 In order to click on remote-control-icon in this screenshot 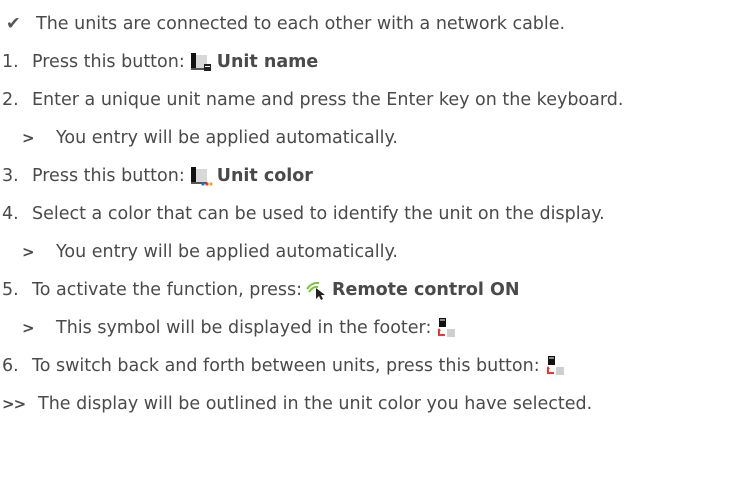, I will do `click(316, 290)`.